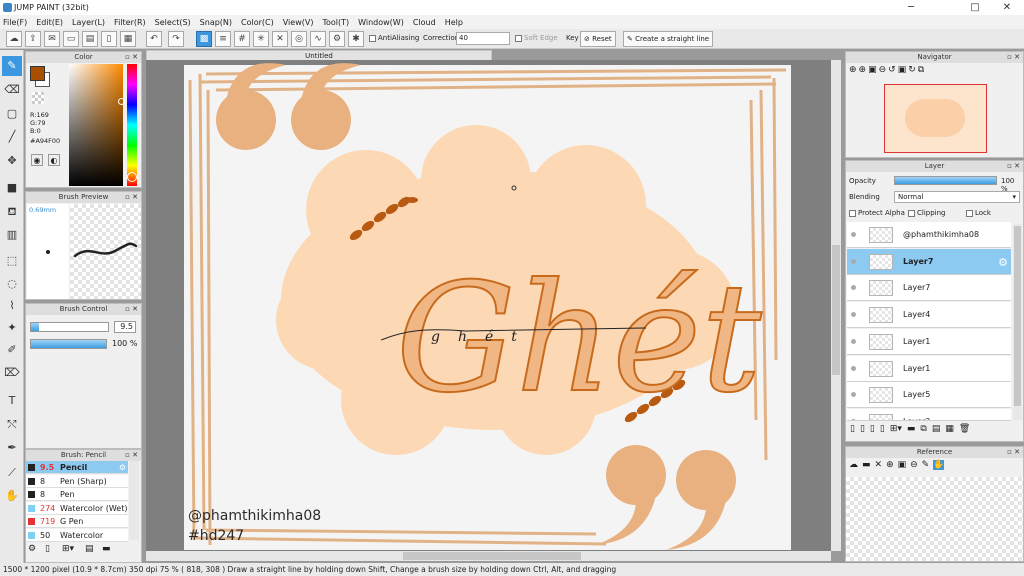 The image size is (1024, 576). What do you see at coordinates (929, 261) in the screenshot?
I see `layer-row: Layer7 ⚙` at bounding box center [929, 261].